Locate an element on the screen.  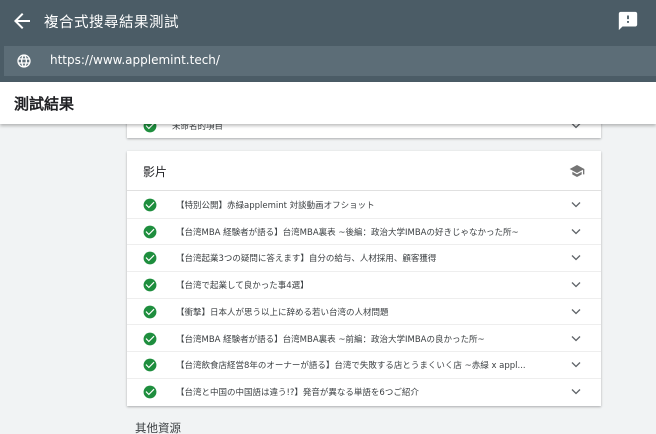
list-item-label: 【台湾で起業して良かった事4選】 is located at coordinates (242, 286).